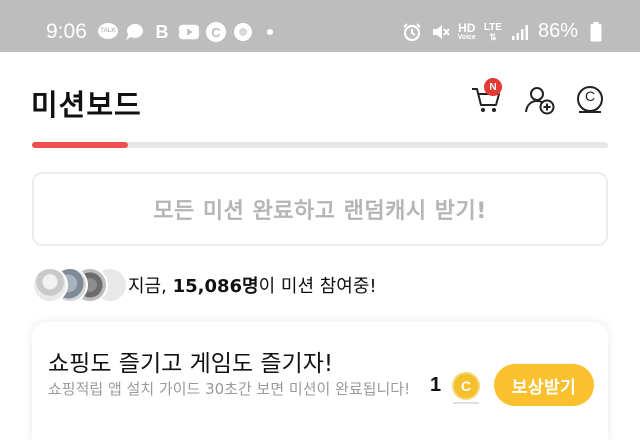  What do you see at coordinates (436, 385) in the screenshot?
I see `reward-count: 1` at bounding box center [436, 385].